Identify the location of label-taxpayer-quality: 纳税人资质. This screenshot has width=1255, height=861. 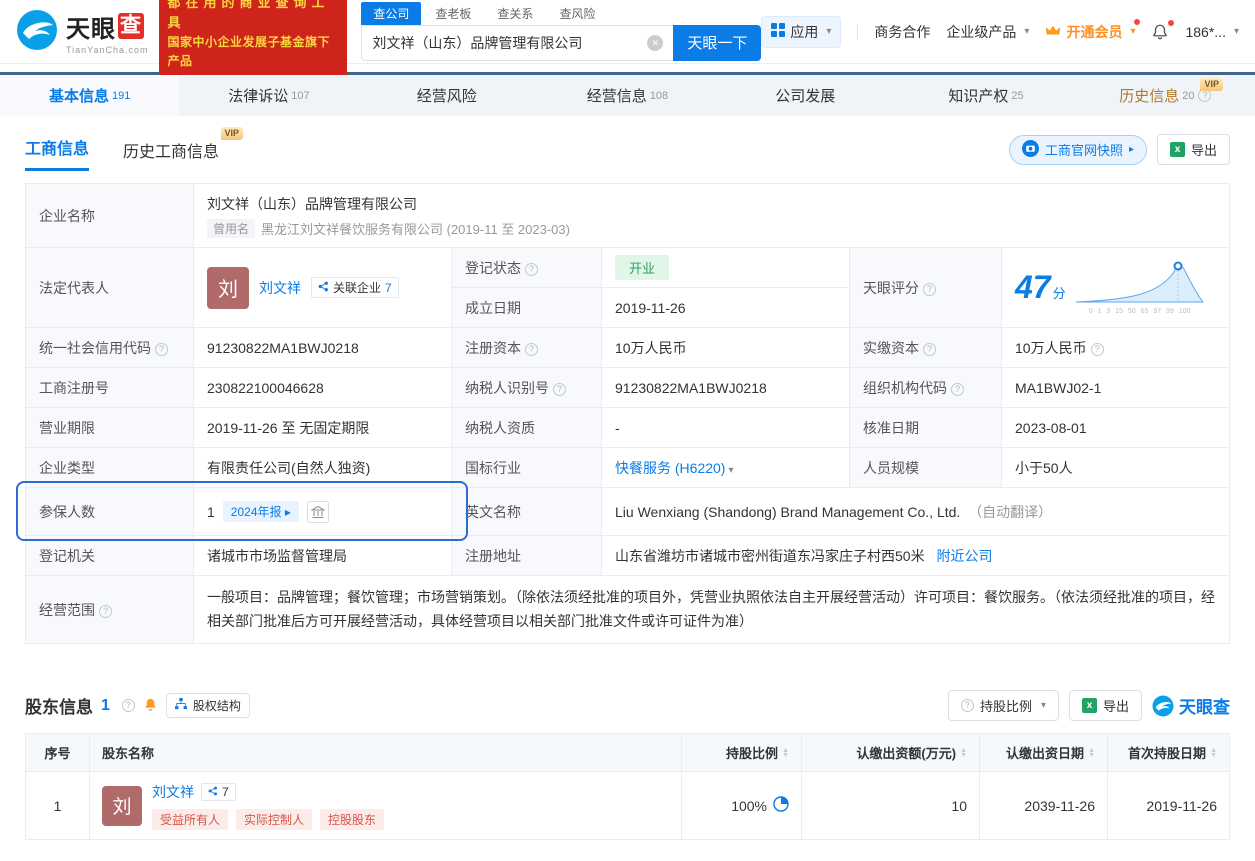
(526, 427).